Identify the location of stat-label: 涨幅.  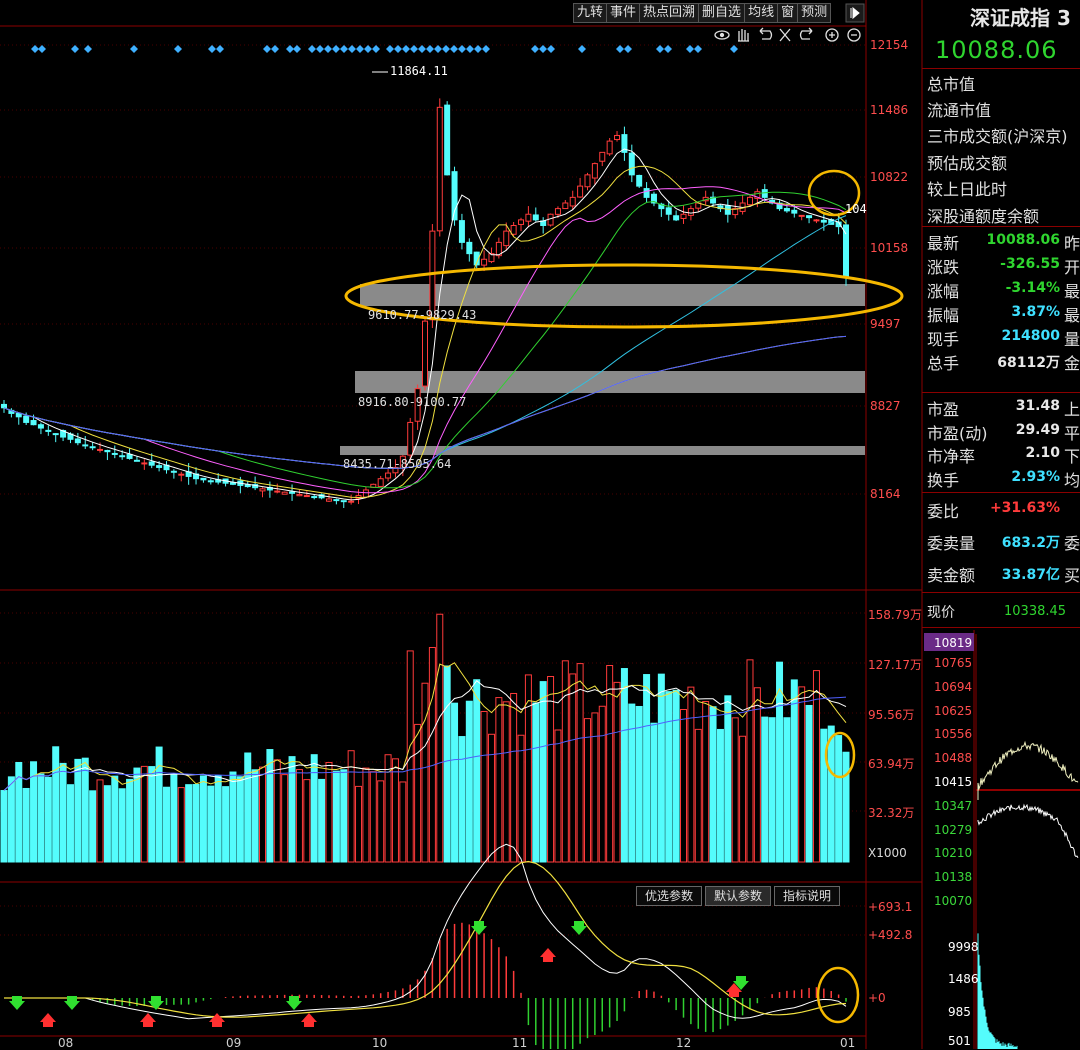
(943, 291).